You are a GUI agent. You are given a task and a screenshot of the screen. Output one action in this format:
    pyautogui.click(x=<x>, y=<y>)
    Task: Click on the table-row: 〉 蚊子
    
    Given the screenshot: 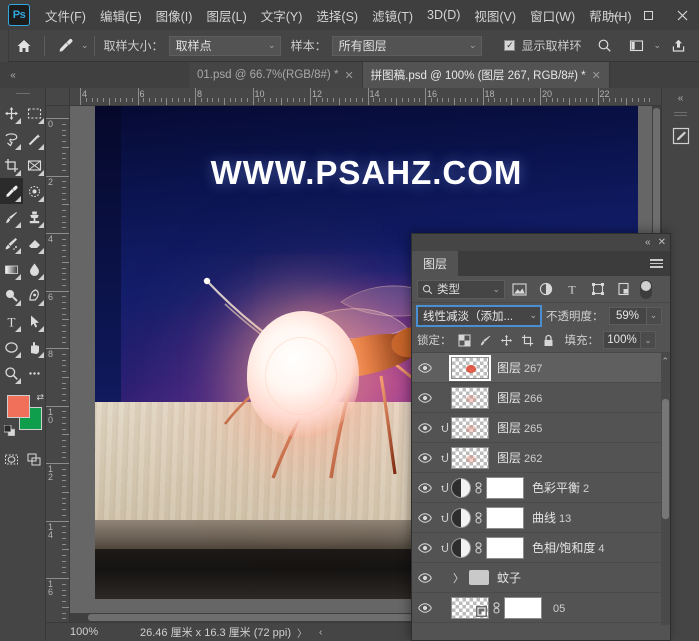 What is the action you would take?
    pyautogui.click(x=541, y=578)
    